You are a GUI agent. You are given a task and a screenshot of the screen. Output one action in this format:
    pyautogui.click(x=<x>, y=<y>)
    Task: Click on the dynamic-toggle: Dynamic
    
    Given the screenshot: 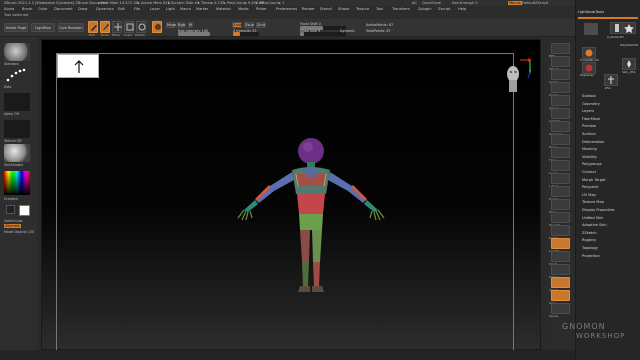 What is the action you would take?
    pyautogui.click(x=347, y=31)
    